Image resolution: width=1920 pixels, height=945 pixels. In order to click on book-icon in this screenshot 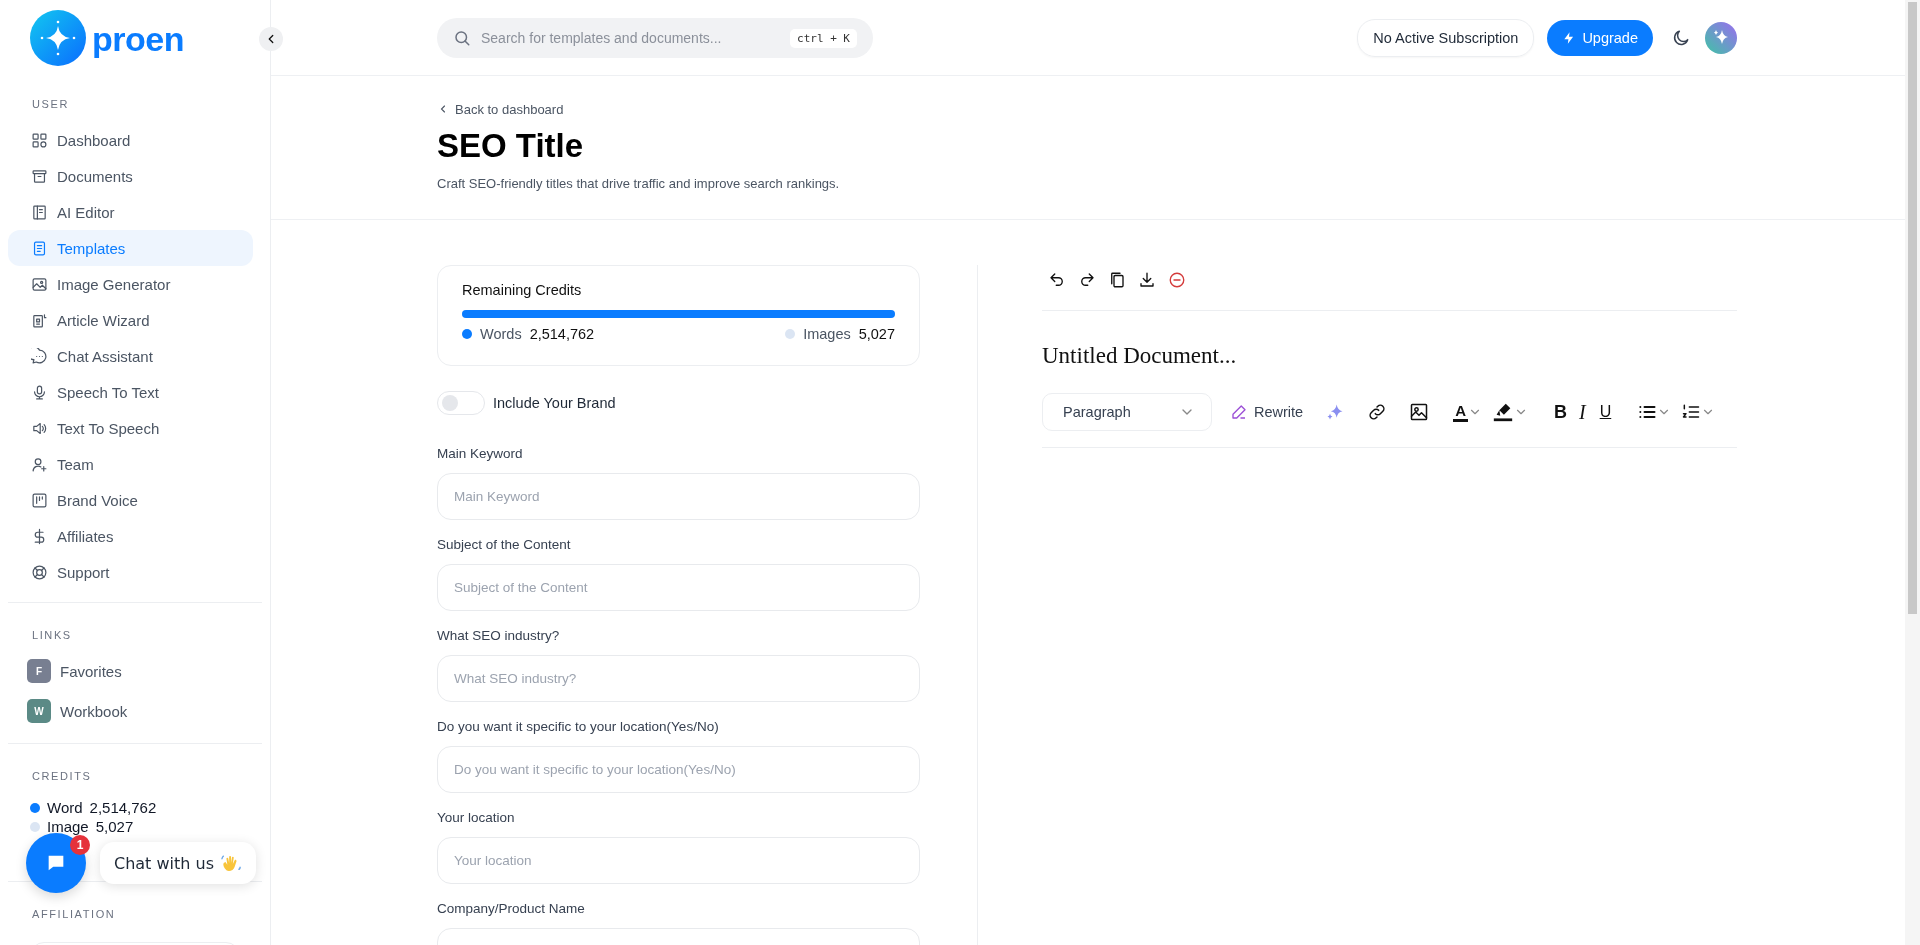, I will do `click(39, 212)`.